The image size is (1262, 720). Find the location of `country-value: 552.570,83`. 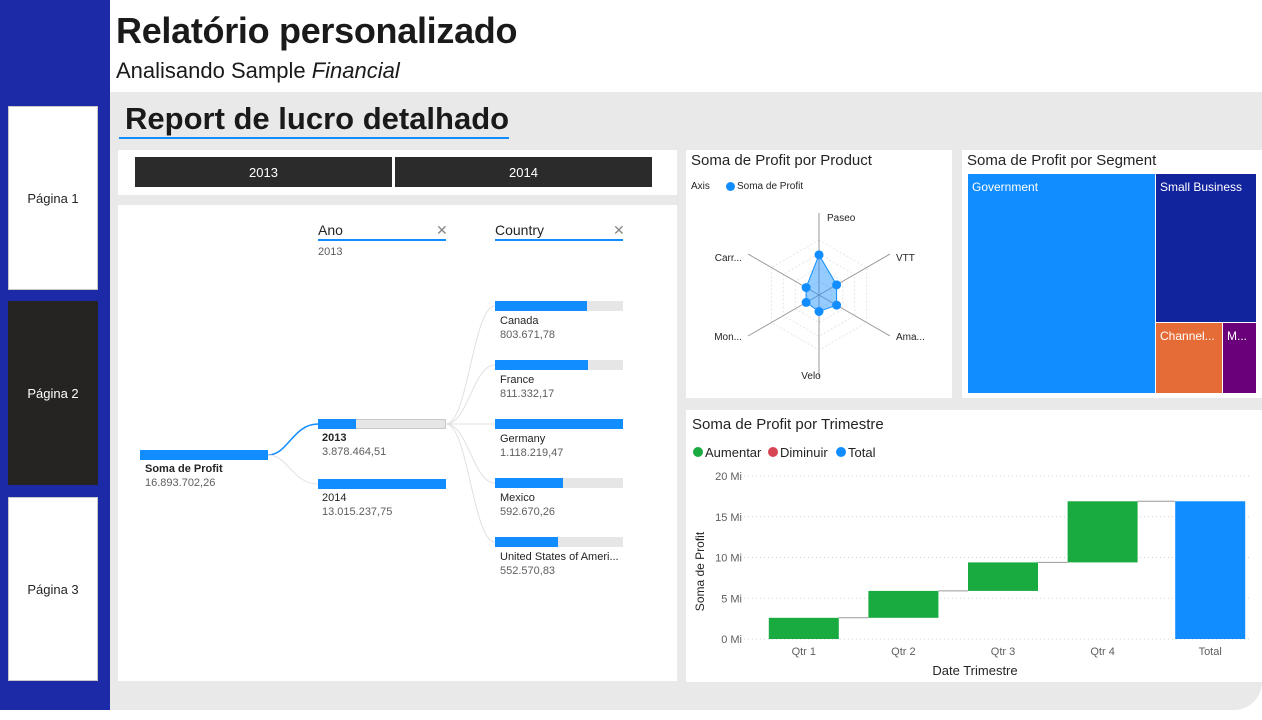

country-value: 552.570,83 is located at coordinates (528, 571).